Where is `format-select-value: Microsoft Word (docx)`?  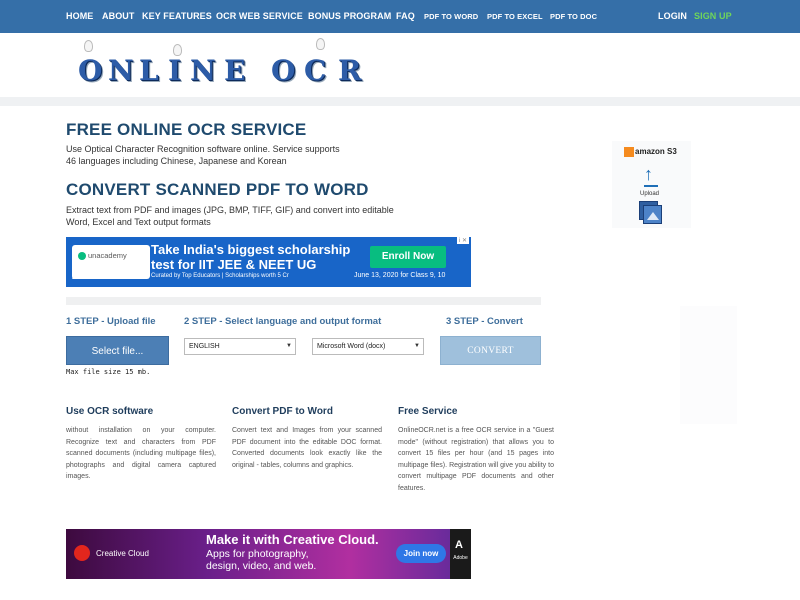
format-select-value: Microsoft Word (docx) is located at coordinates (351, 346).